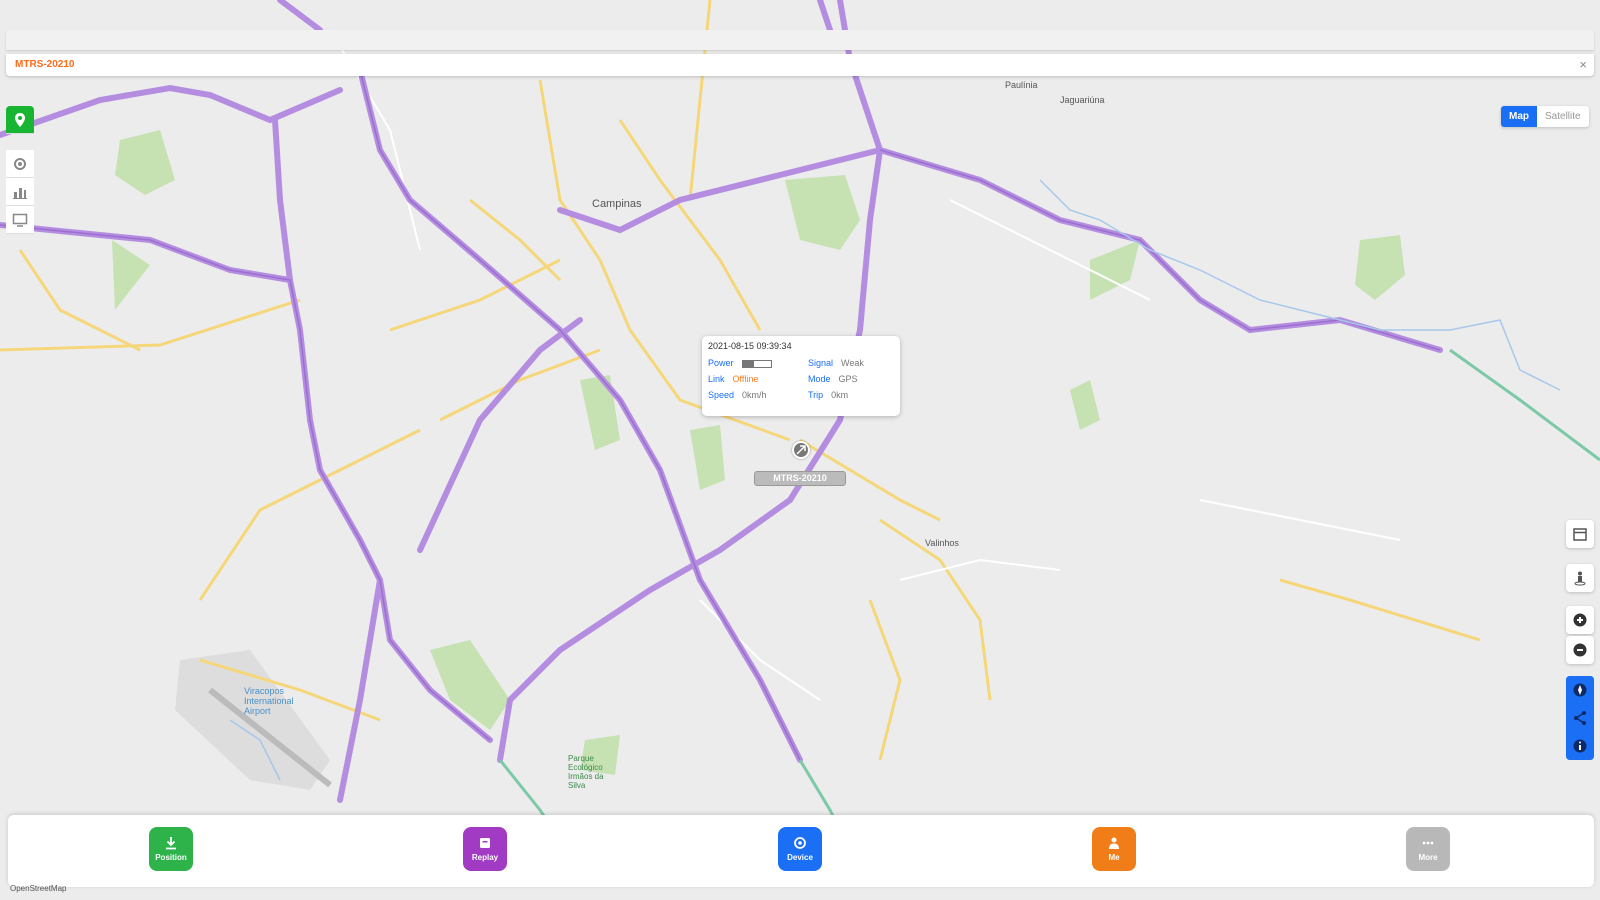  What do you see at coordinates (821, 363) in the screenshot?
I see `signal-label: Signal` at bounding box center [821, 363].